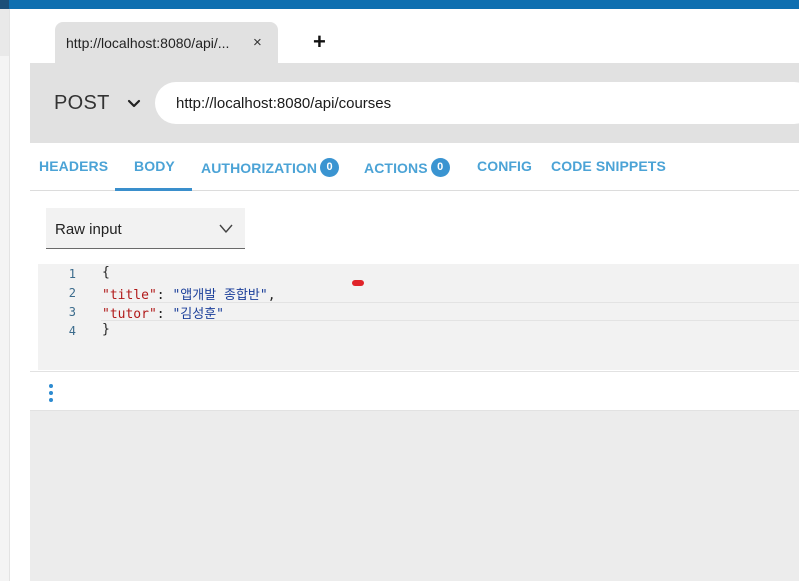 The width and height of the screenshot is (799, 581). Describe the element at coordinates (88, 229) in the screenshot. I see `body-mode-label: Raw input` at that location.